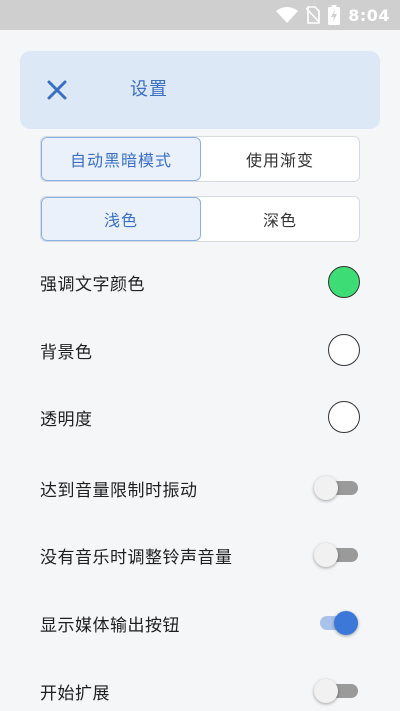 The width and height of the screenshot is (400, 711). I want to click on setting-label: 强调文字颜色, so click(92, 284).